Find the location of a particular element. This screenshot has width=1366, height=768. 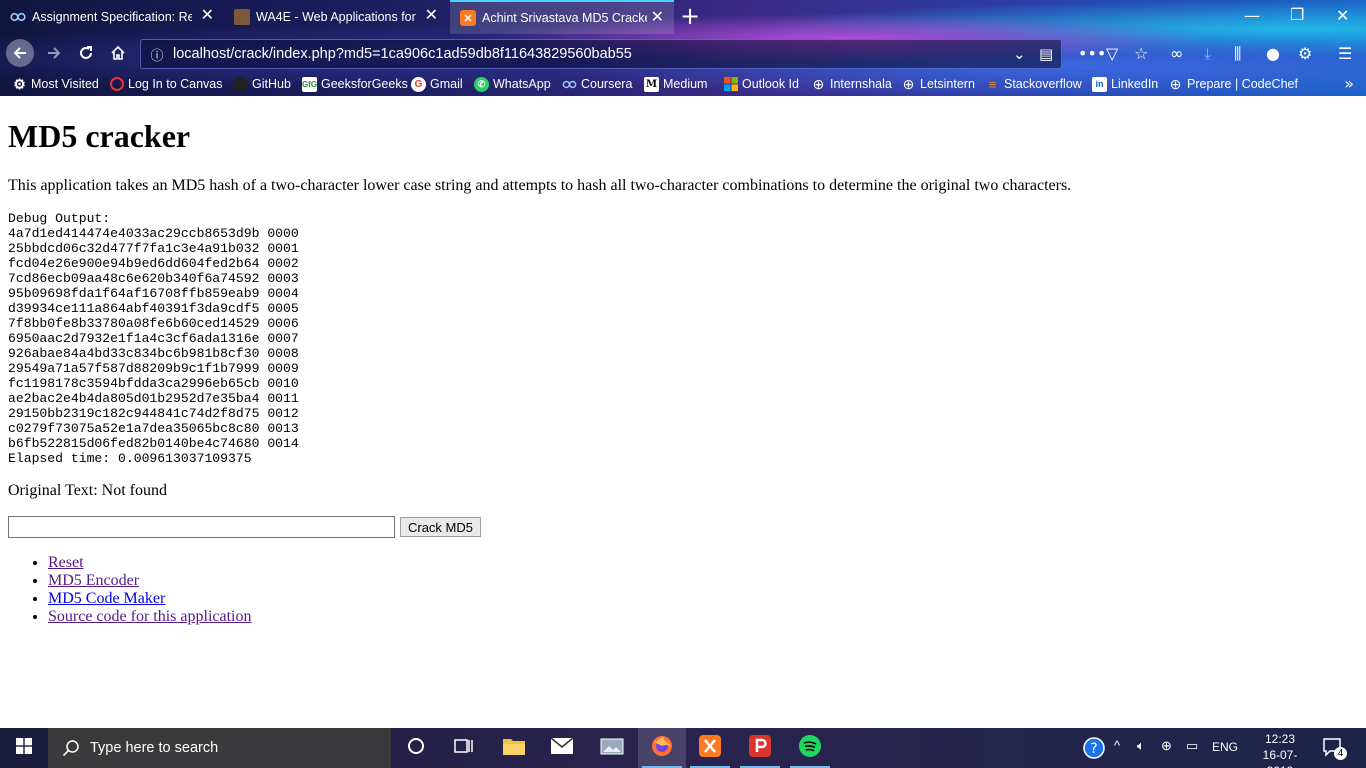

task-view-button is located at coordinates (464, 748).